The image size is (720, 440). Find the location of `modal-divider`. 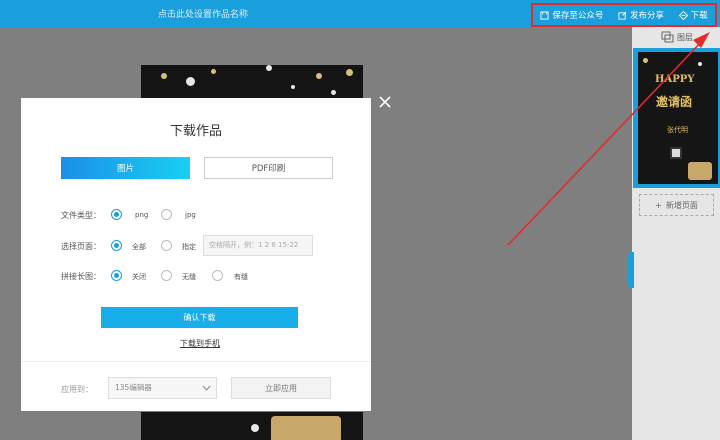

modal-divider is located at coordinates (196, 361).